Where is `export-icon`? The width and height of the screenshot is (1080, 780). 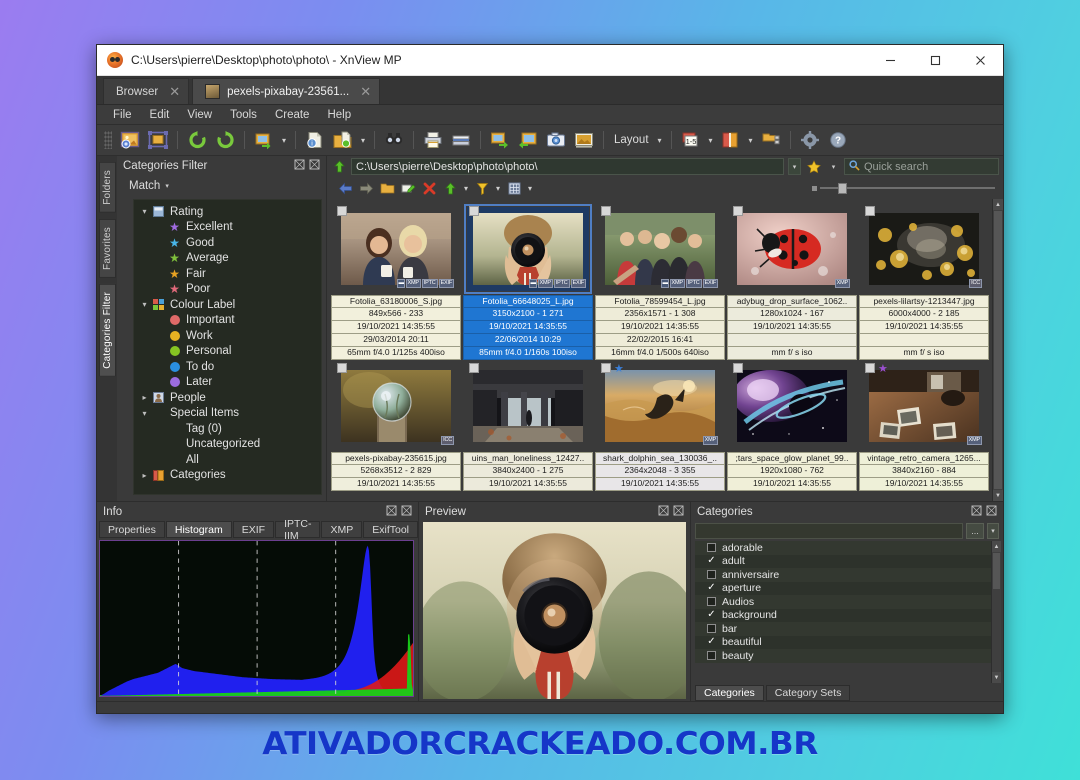
export-icon is located at coordinates (500, 140).